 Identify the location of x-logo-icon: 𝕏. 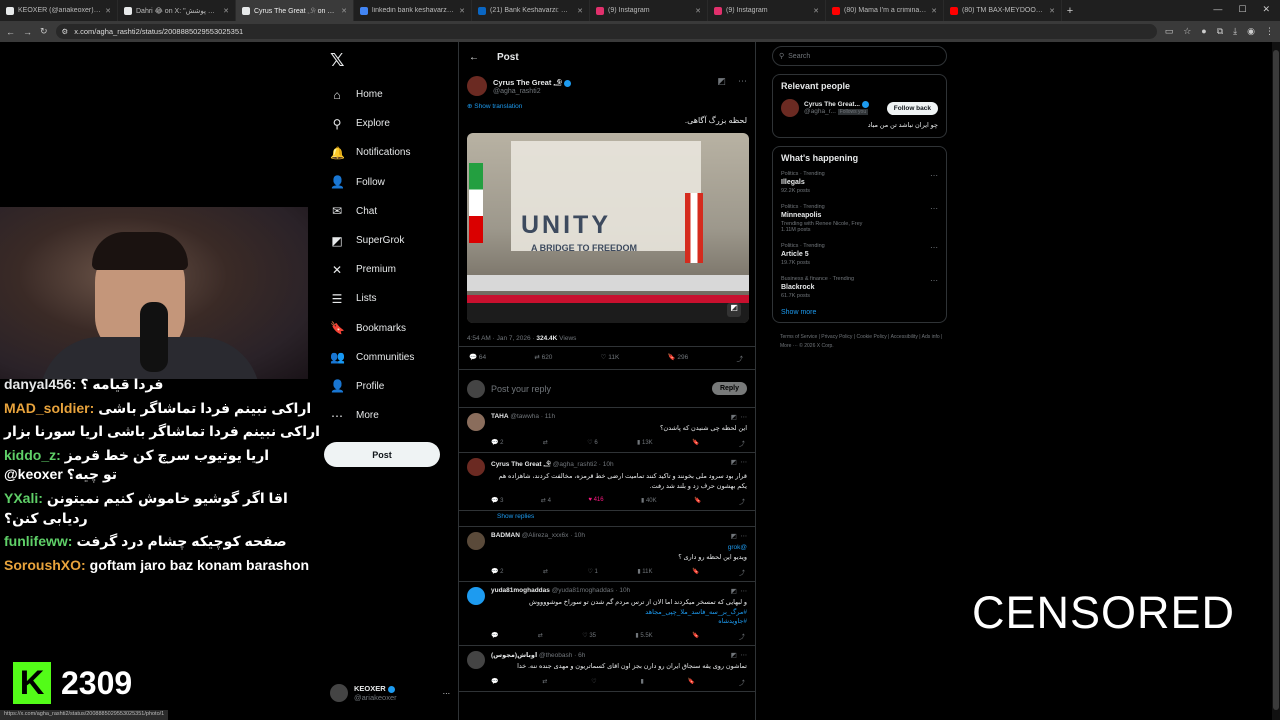
(388, 60).